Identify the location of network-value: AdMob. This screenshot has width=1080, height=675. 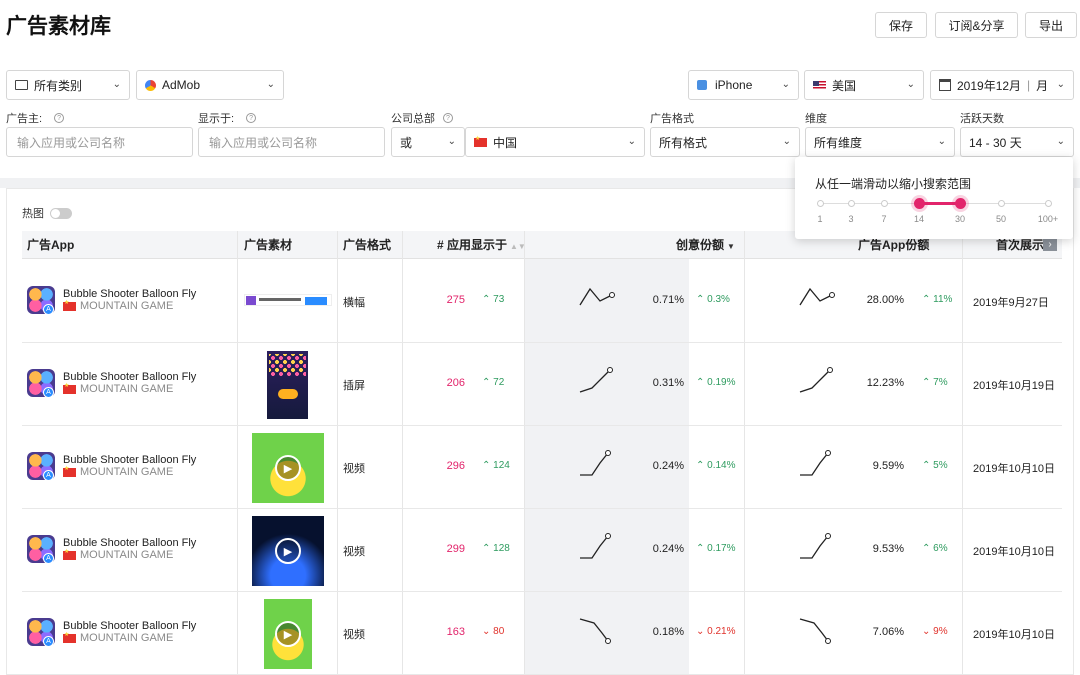
(181, 85).